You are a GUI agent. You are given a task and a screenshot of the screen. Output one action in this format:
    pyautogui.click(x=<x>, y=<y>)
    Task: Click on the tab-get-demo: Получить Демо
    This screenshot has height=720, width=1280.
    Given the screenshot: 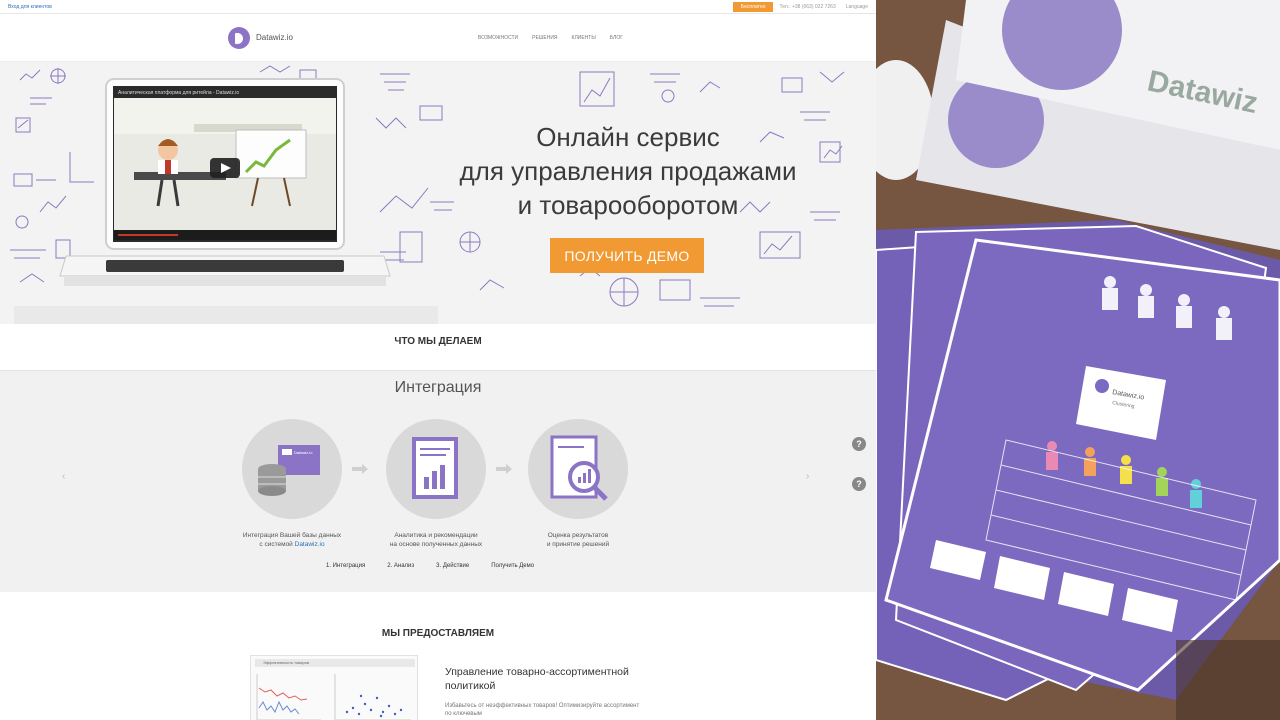 What is the action you would take?
    pyautogui.click(x=512, y=566)
    